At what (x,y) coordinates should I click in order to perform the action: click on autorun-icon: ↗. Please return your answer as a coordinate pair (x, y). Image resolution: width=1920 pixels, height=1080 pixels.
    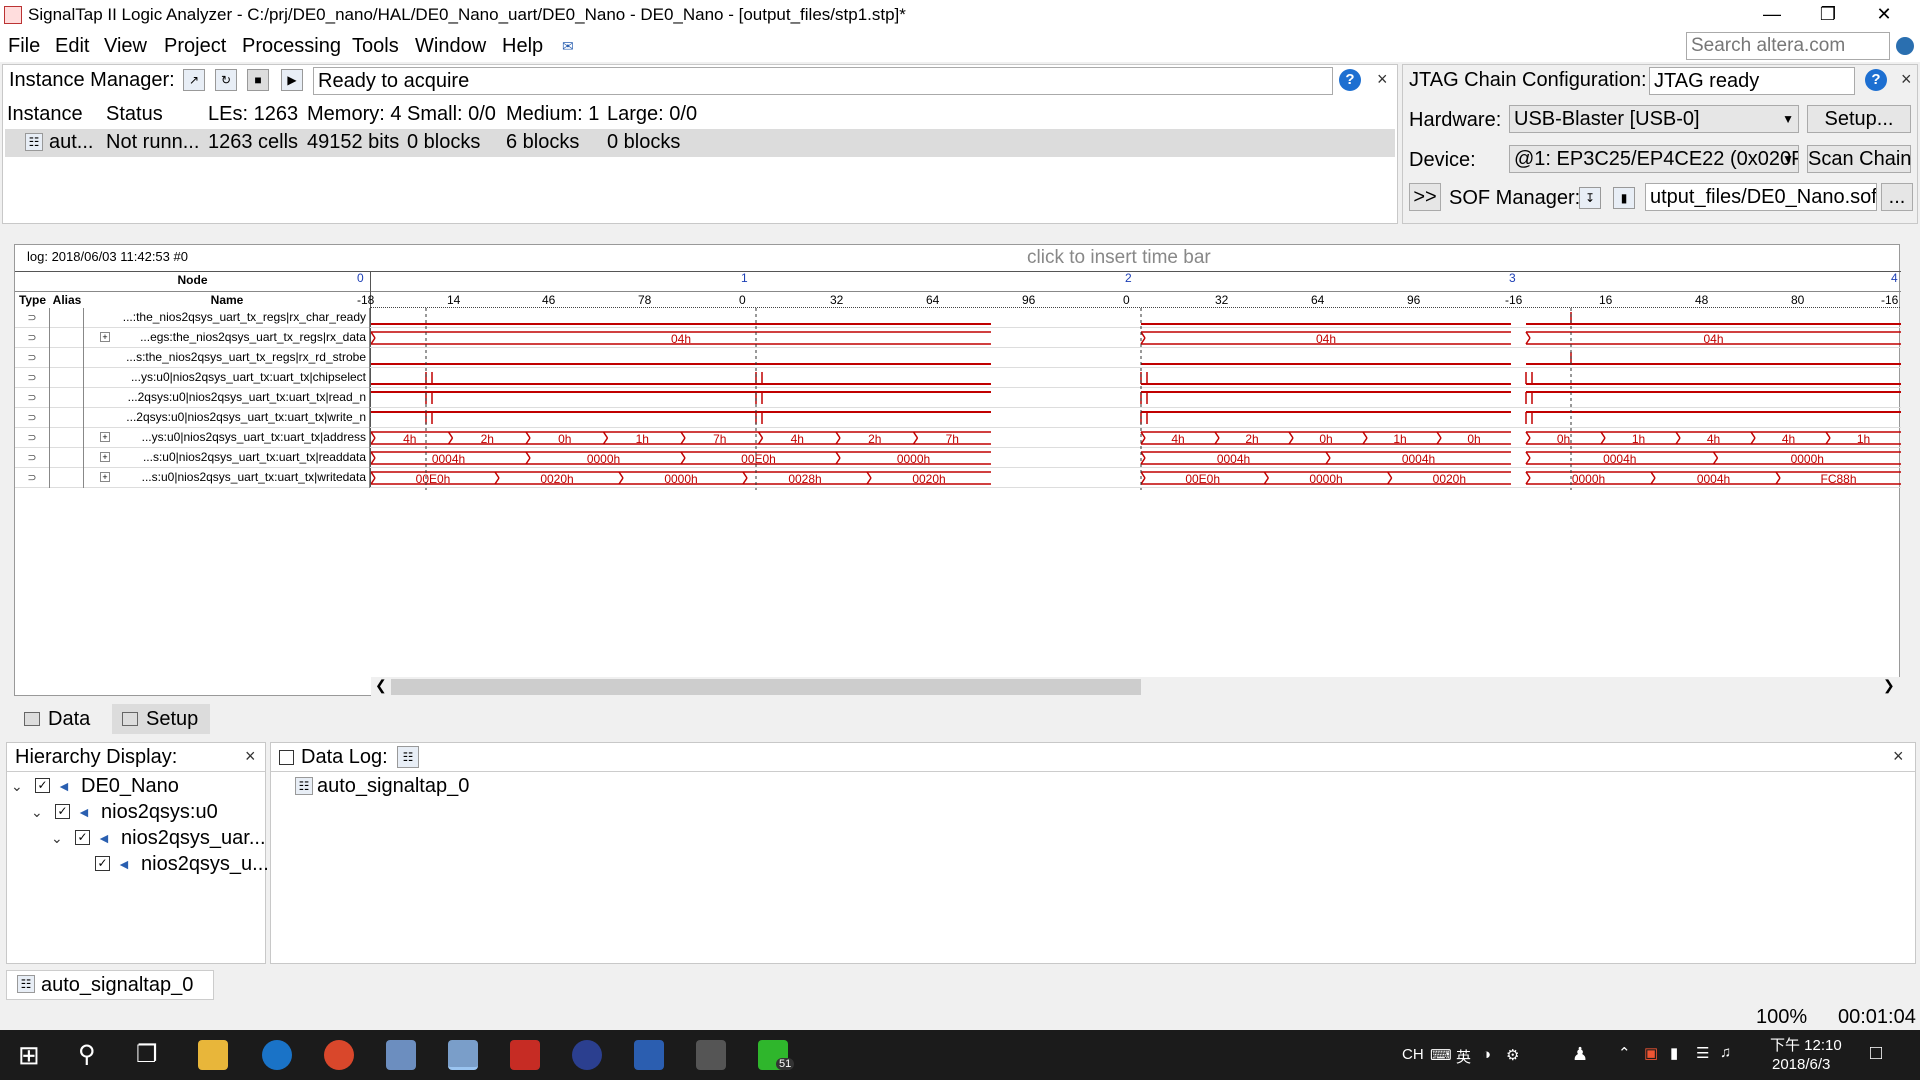
    Looking at the image, I should click on (194, 80).